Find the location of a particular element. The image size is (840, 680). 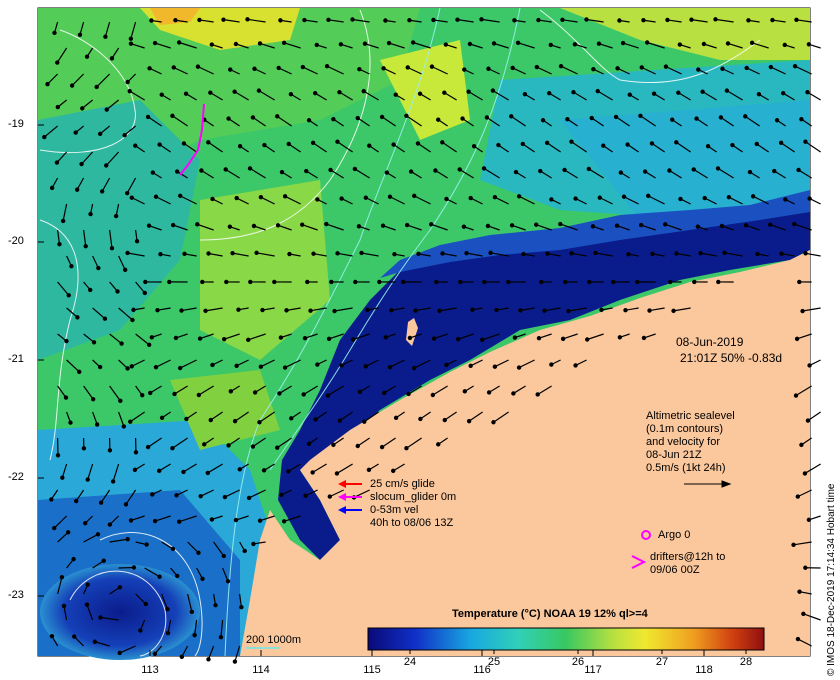

colorbar-tick: 26 is located at coordinates (578, 662).